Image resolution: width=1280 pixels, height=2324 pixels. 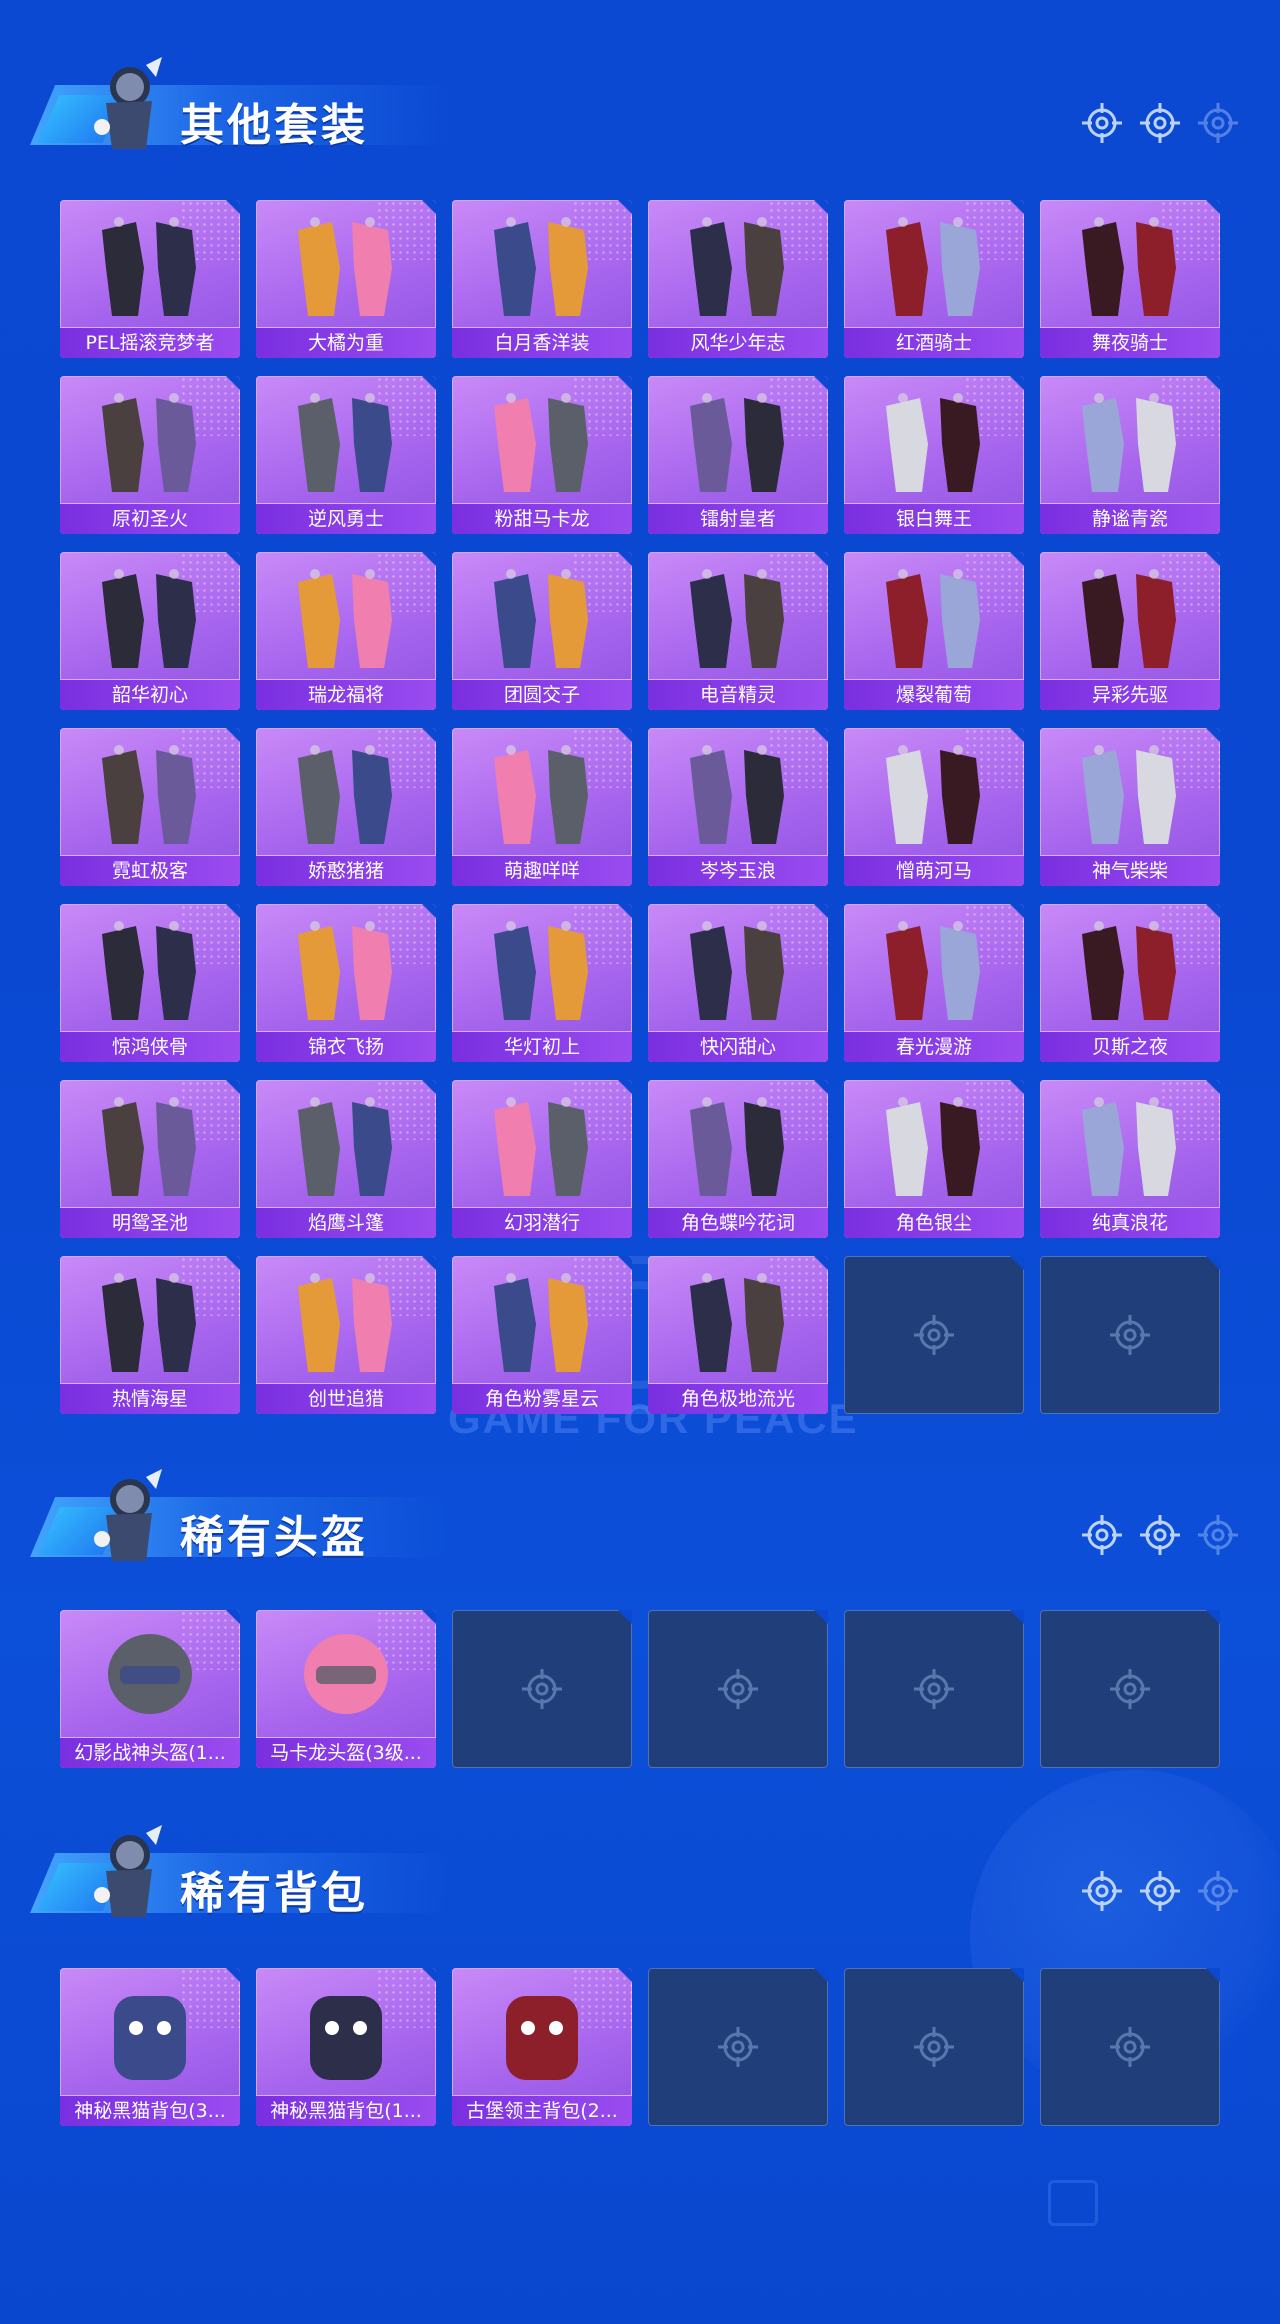 I want to click on item-card: 韶华初心, so click(x=150, y=631).